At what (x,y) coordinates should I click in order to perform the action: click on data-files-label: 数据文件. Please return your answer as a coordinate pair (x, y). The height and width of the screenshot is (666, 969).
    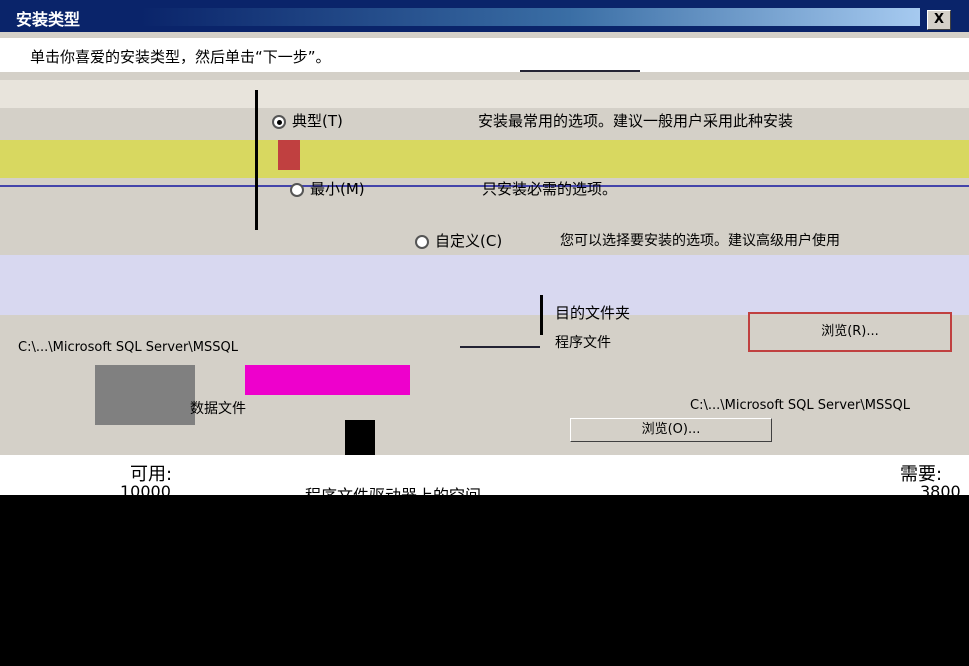
    Looking at the image, I should click on (218, 409).